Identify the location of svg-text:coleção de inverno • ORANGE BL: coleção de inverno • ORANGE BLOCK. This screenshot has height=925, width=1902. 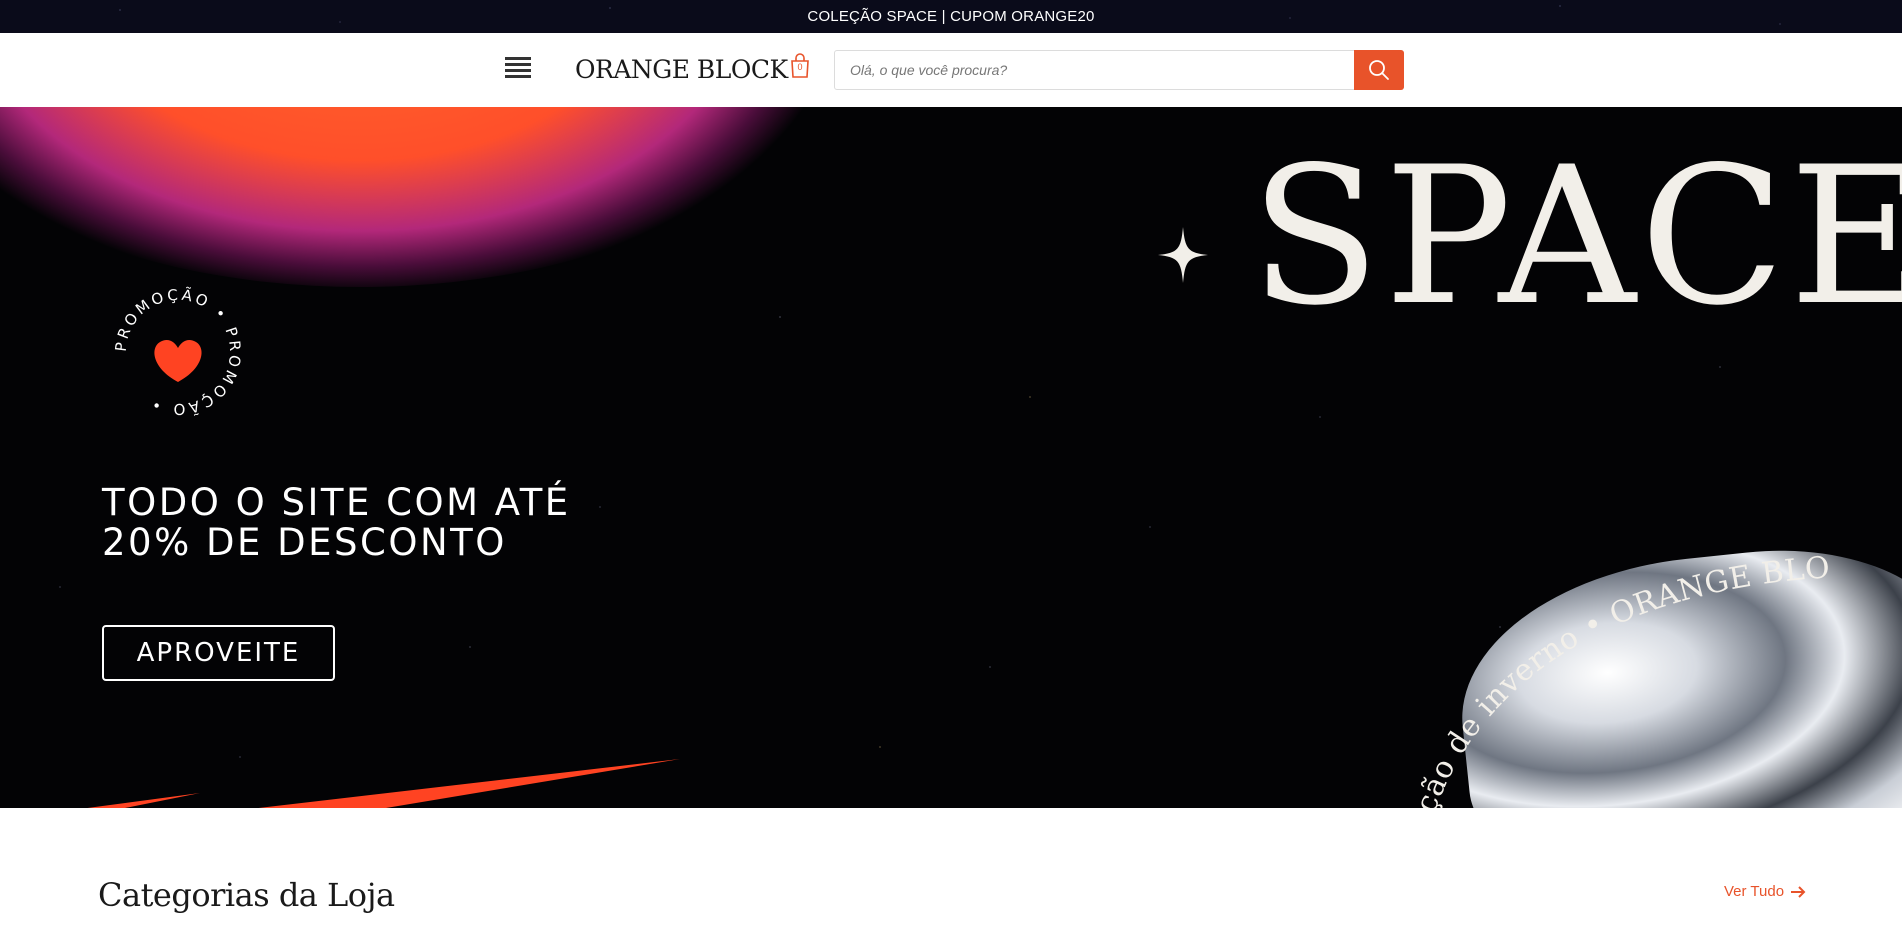
(1595, 632).